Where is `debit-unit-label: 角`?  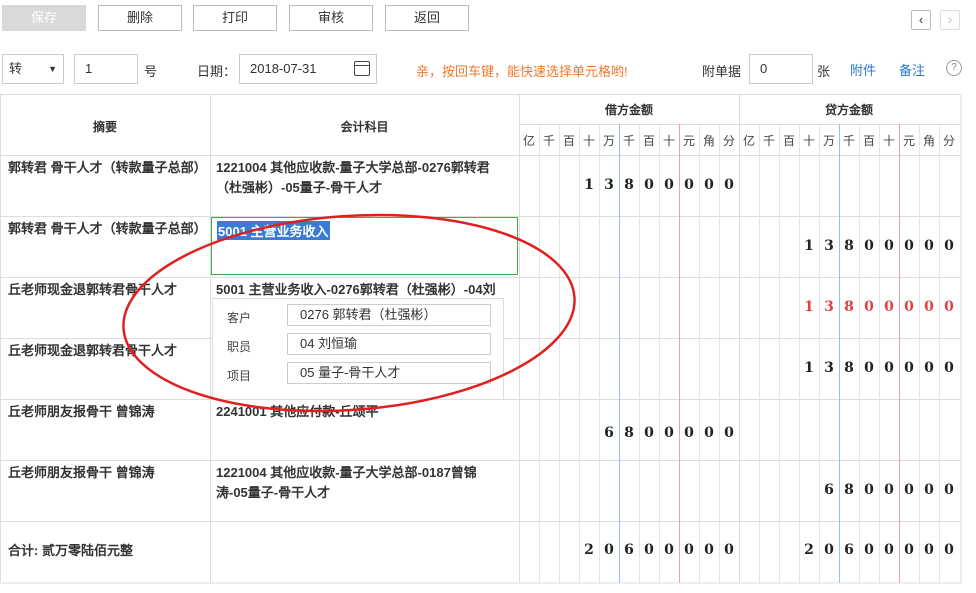
debit-unit-label: 角 is located at coordinates (708, 141).